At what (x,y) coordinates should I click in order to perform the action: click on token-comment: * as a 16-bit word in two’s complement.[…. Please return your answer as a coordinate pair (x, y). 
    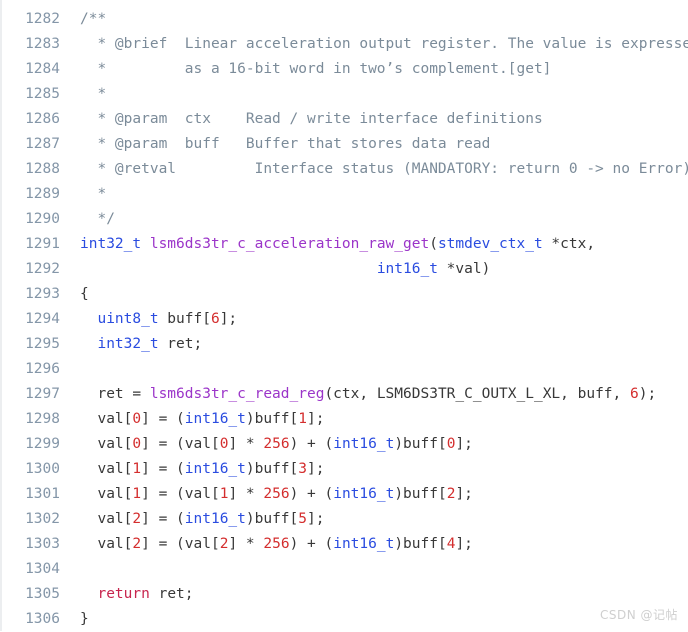
    Looking at the image, I should click on (316, 69).